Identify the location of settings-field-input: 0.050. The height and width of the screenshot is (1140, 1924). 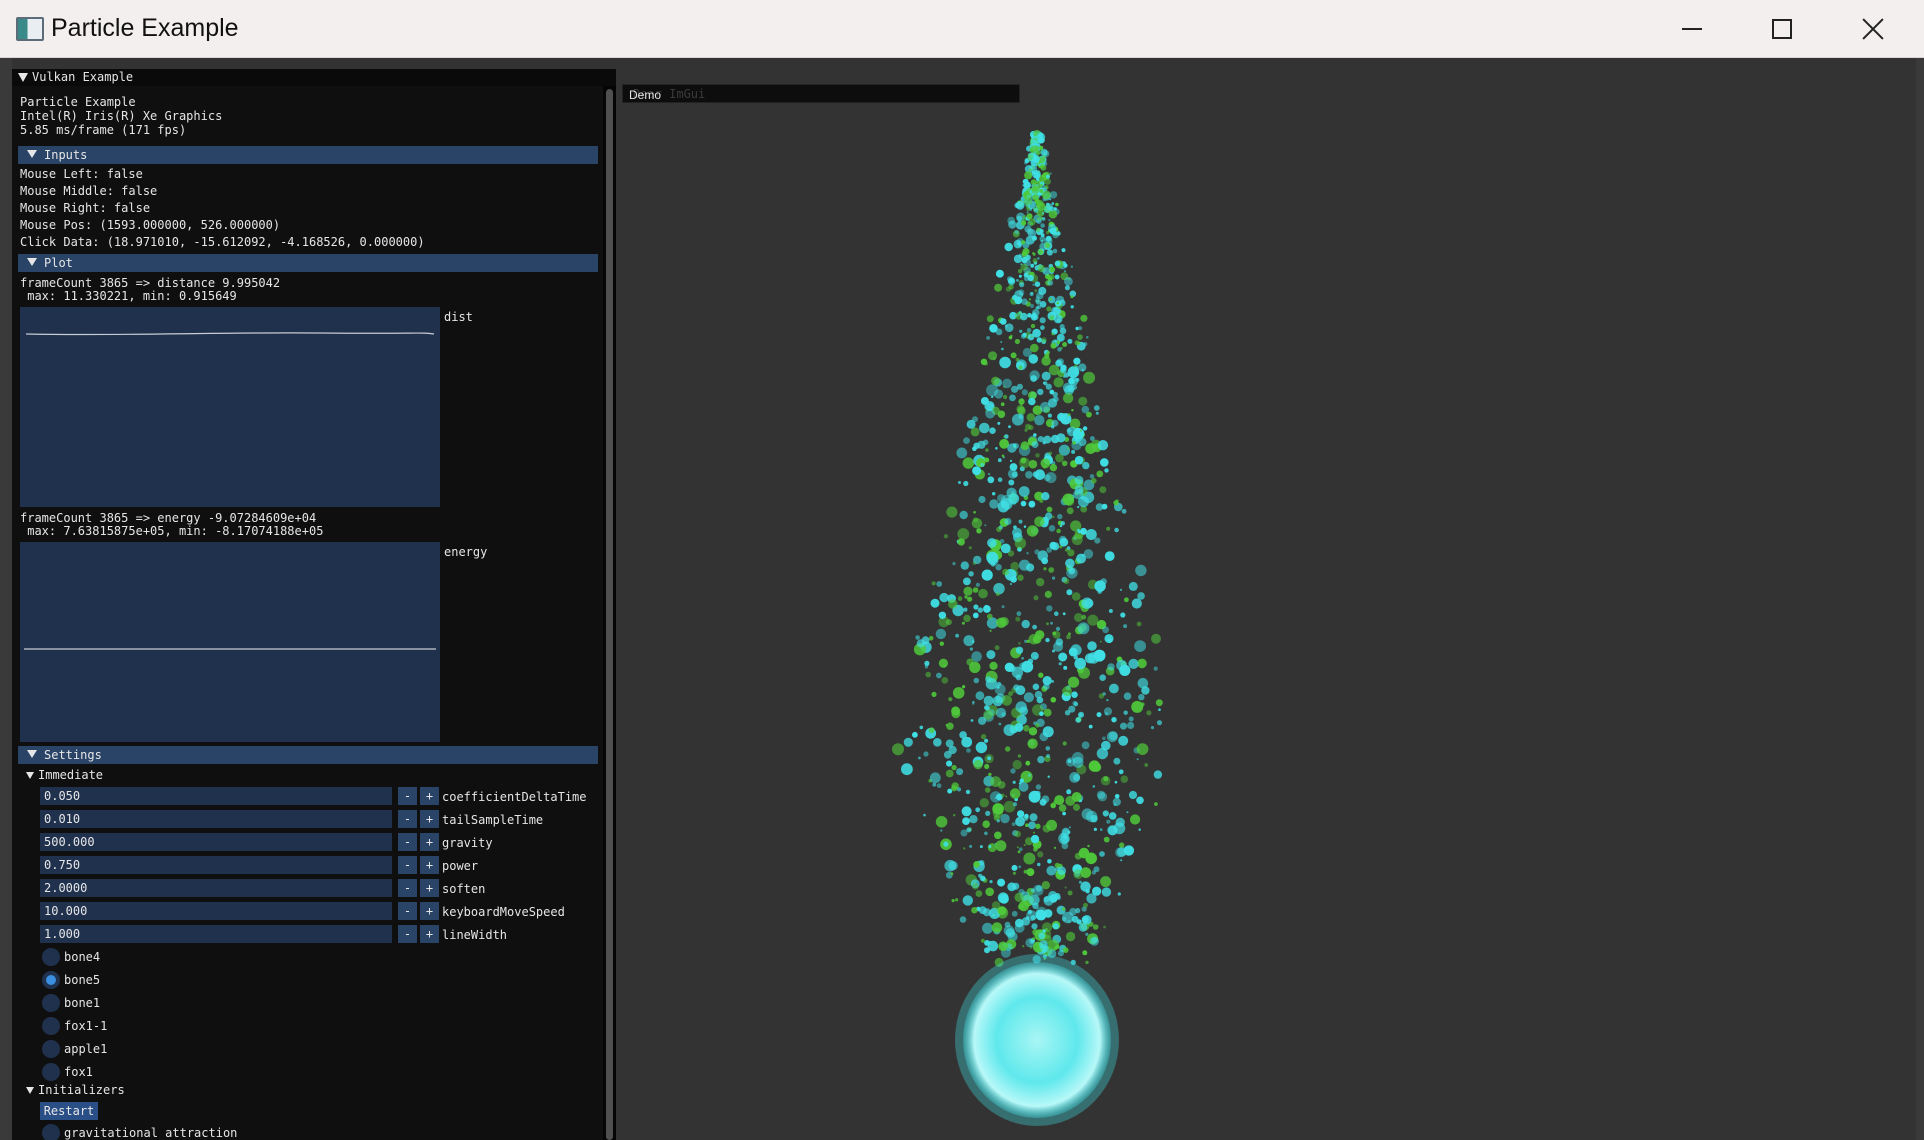
(216, 796).